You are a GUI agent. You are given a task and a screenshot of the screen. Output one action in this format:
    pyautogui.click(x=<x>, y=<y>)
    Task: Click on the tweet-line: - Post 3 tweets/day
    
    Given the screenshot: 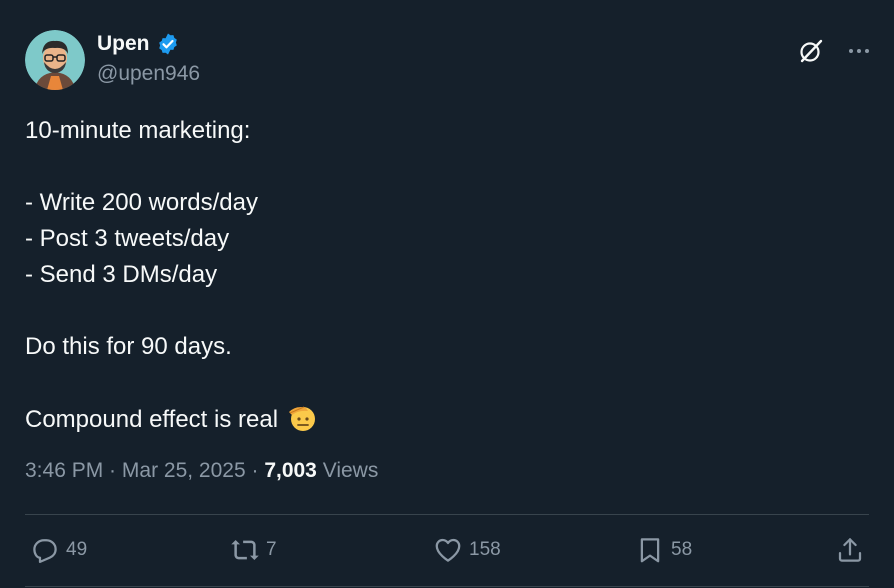 What is the action you would take?
    pyautogui.click(x=127, y=238)
    